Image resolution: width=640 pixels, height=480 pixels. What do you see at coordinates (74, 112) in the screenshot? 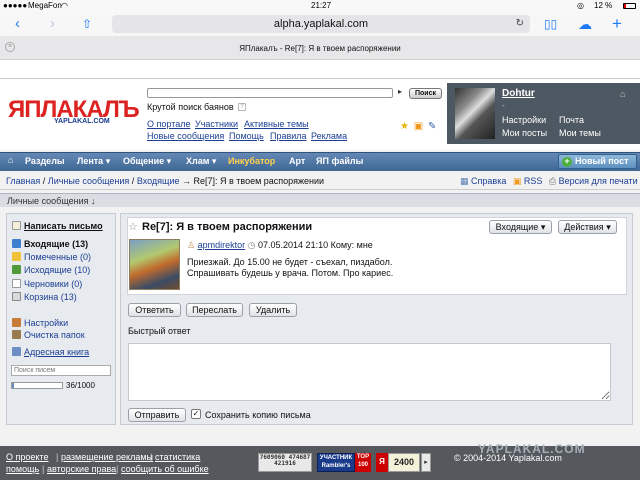
I see `site-logo: ЯПЛАКАЛЪ YAPLAKAL.COM` at bounding box center [74, 112].